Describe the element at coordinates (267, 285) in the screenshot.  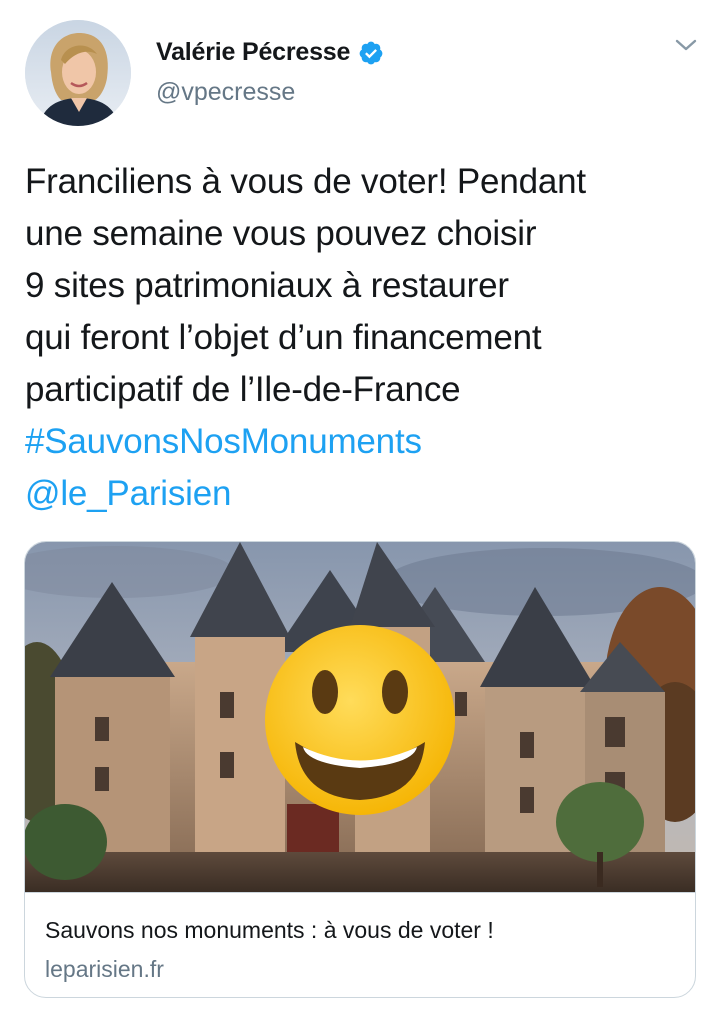
I see `tweet-text-line: 9 sites patrimoniaux à restaurer` at that location.